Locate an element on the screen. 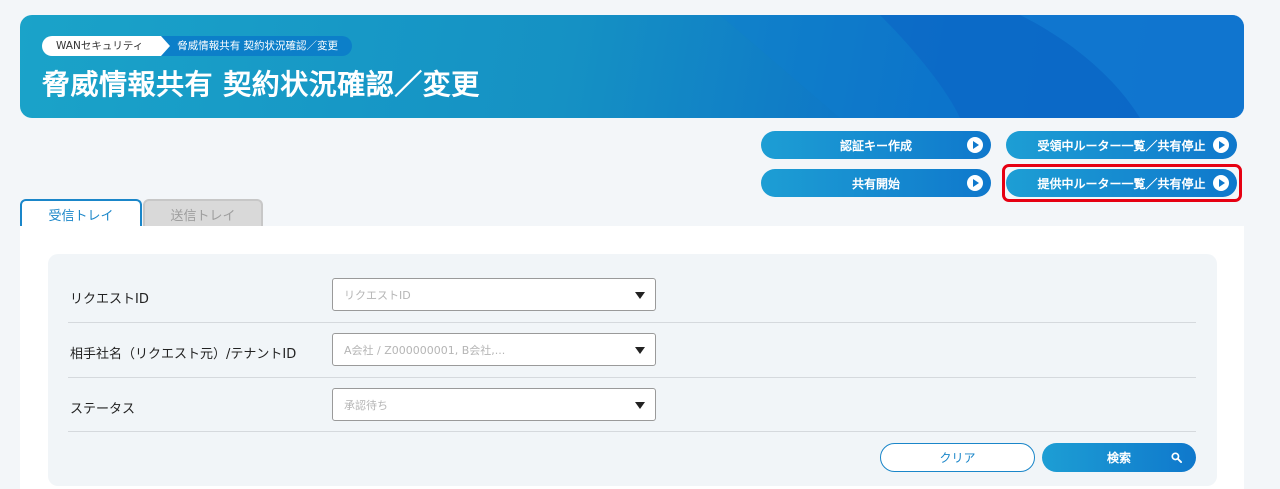 This screenshot has width=1280, height=489. start-sharing-button: 共有開始 is located at coordinates (876, 183).